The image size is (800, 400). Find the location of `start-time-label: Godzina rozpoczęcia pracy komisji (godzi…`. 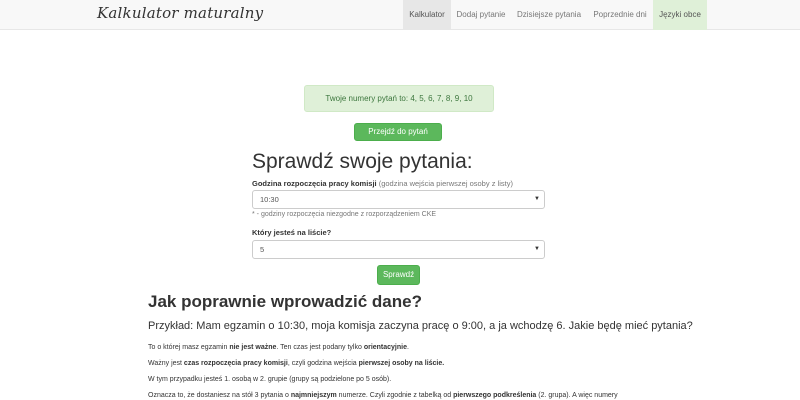

start-time-label: Godzina rozpoczęcia pracy komisji (godzi… is located at coordinates (382, 183).